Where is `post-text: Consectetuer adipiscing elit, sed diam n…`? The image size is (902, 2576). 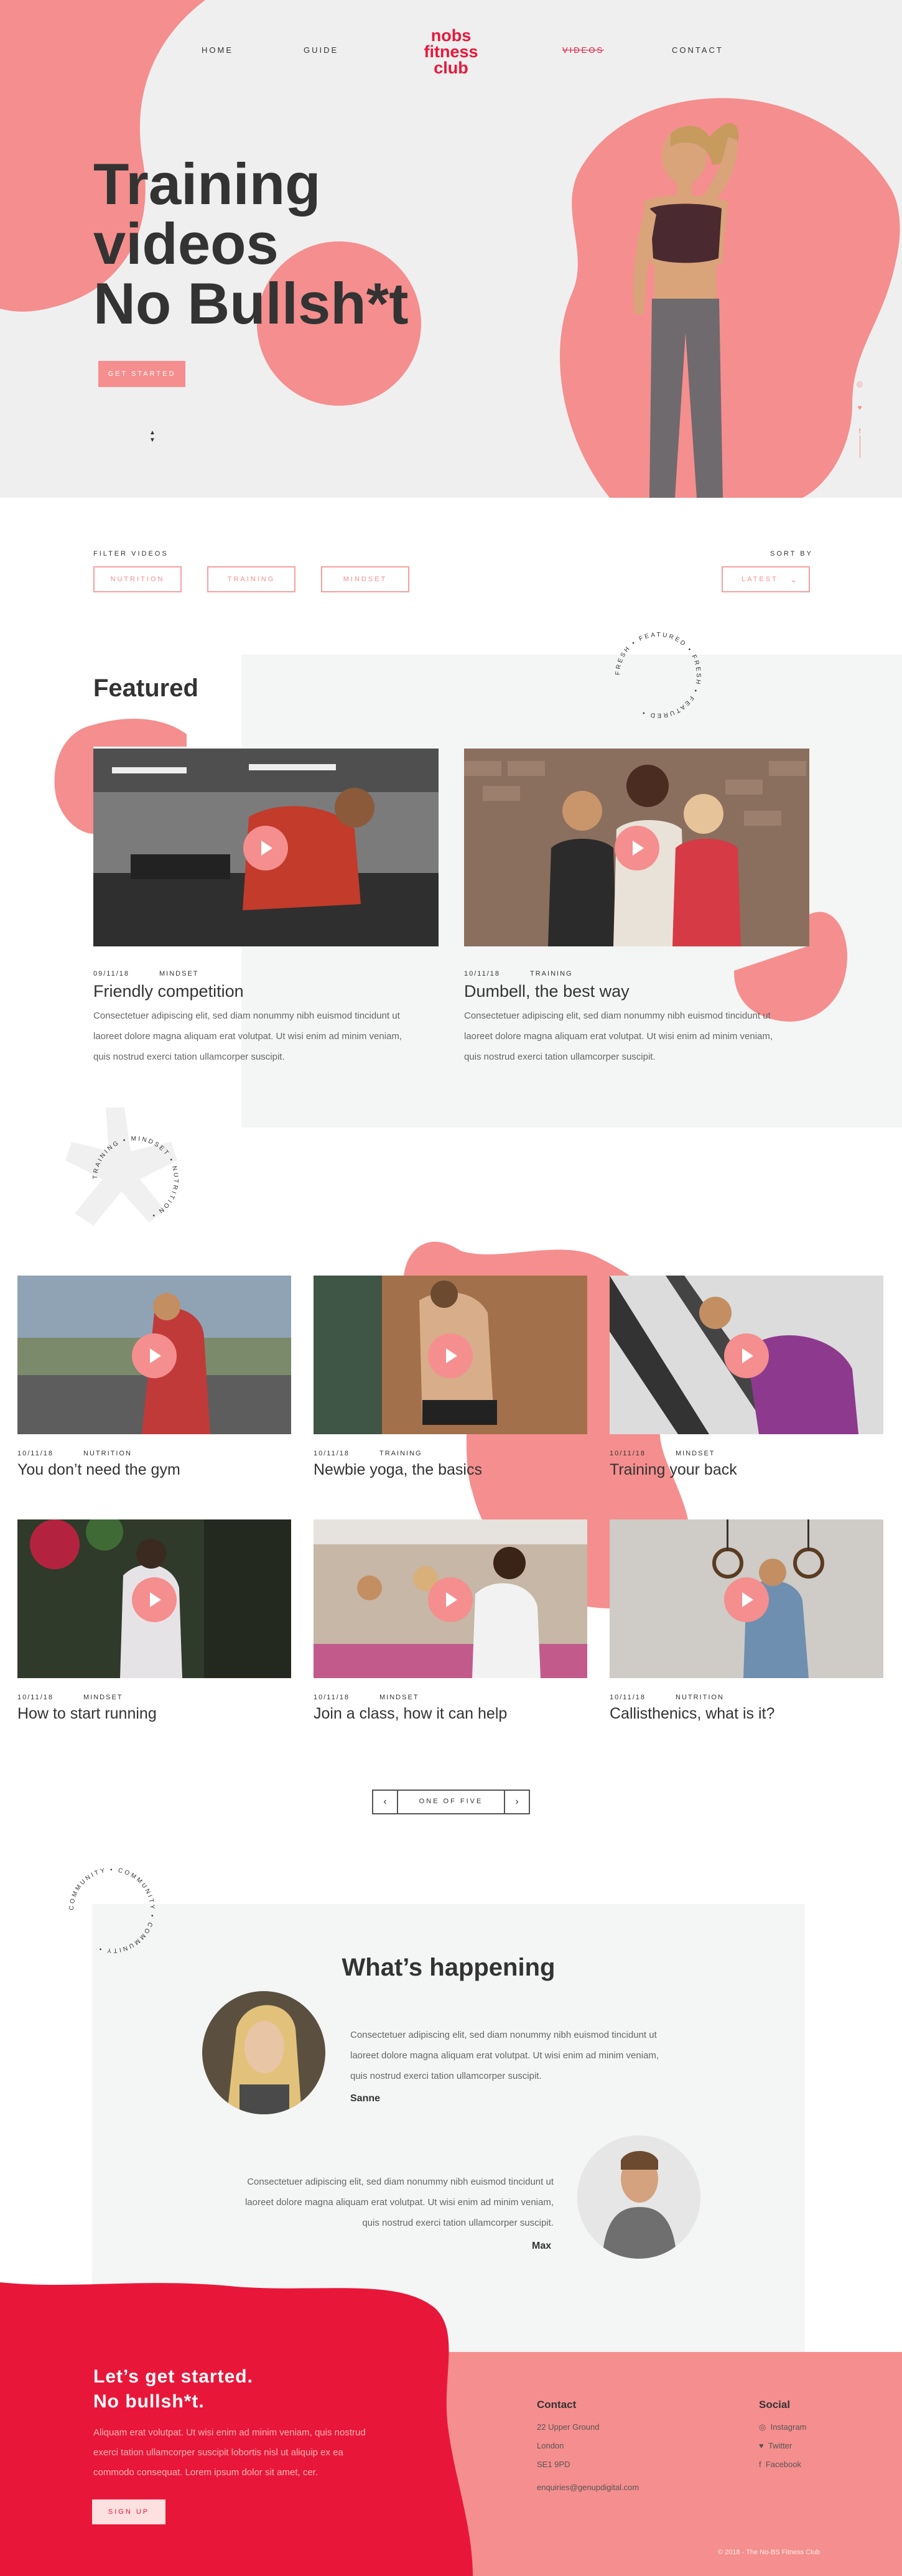 post-text: Consectetuer adipiscing elit, sed diam n… is located at coordinates (387, 2202).